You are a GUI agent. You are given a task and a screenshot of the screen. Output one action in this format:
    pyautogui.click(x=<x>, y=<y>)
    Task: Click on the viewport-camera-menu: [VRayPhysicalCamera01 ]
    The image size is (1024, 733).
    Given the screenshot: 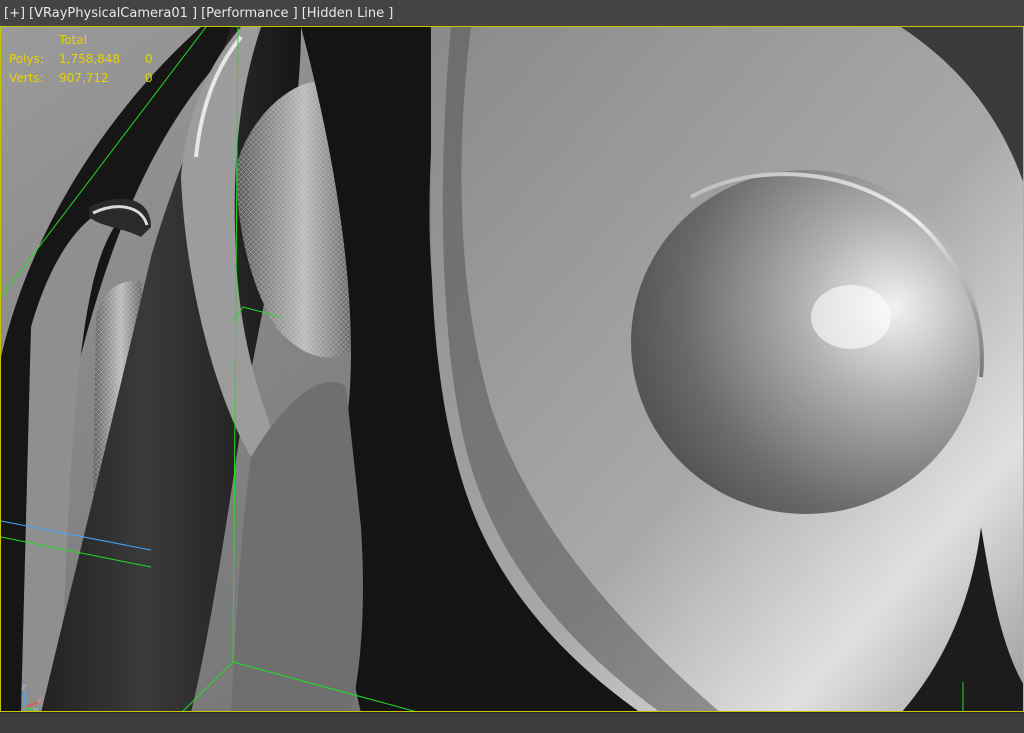 What is the action you would take?
    pyautogui.click(x=113, y=13)
    